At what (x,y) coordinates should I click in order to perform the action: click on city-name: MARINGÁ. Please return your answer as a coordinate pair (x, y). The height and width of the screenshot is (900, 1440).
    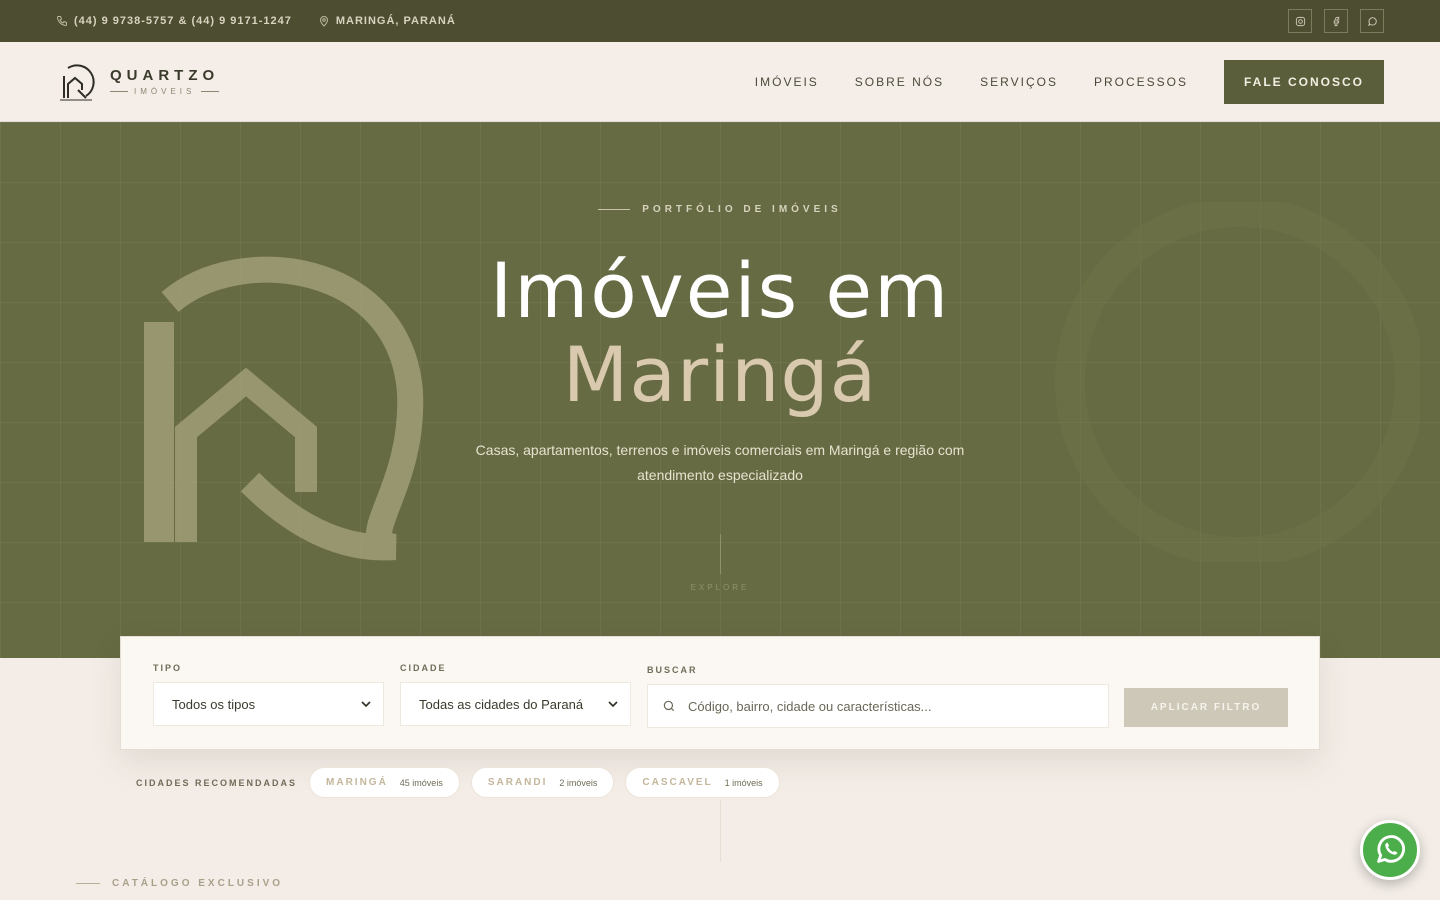
    Looking at the image, I should click on (357, 782).